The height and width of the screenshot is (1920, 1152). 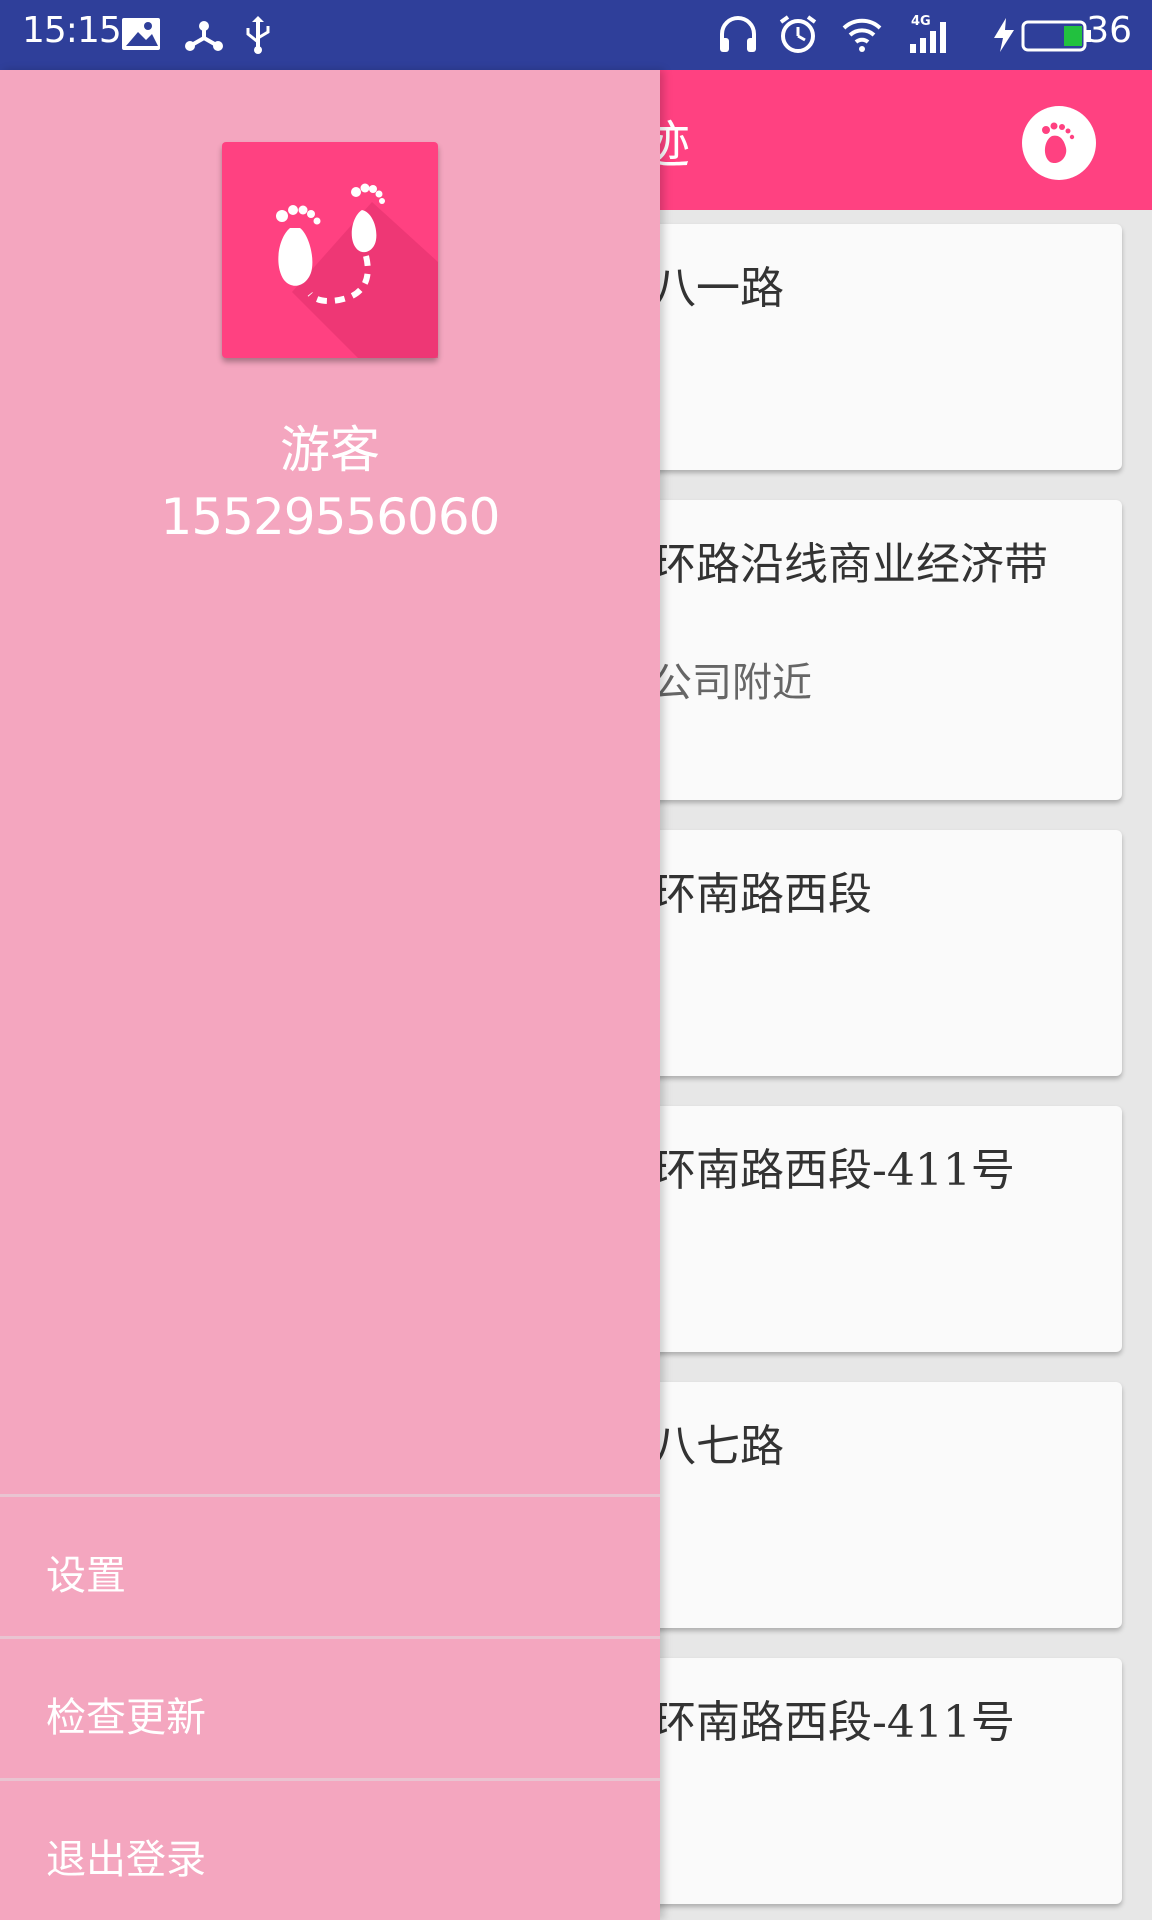 I want to click on user-name: 游客, so click(x=330, y=450).